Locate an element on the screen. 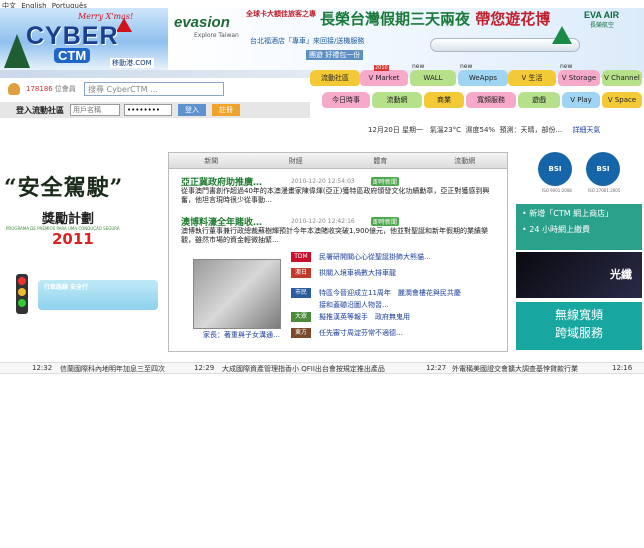  news-item: 市民 特區今晉迎成立11周年 麗澗會樓花與民共慶 is located at coordinates (376, 293).